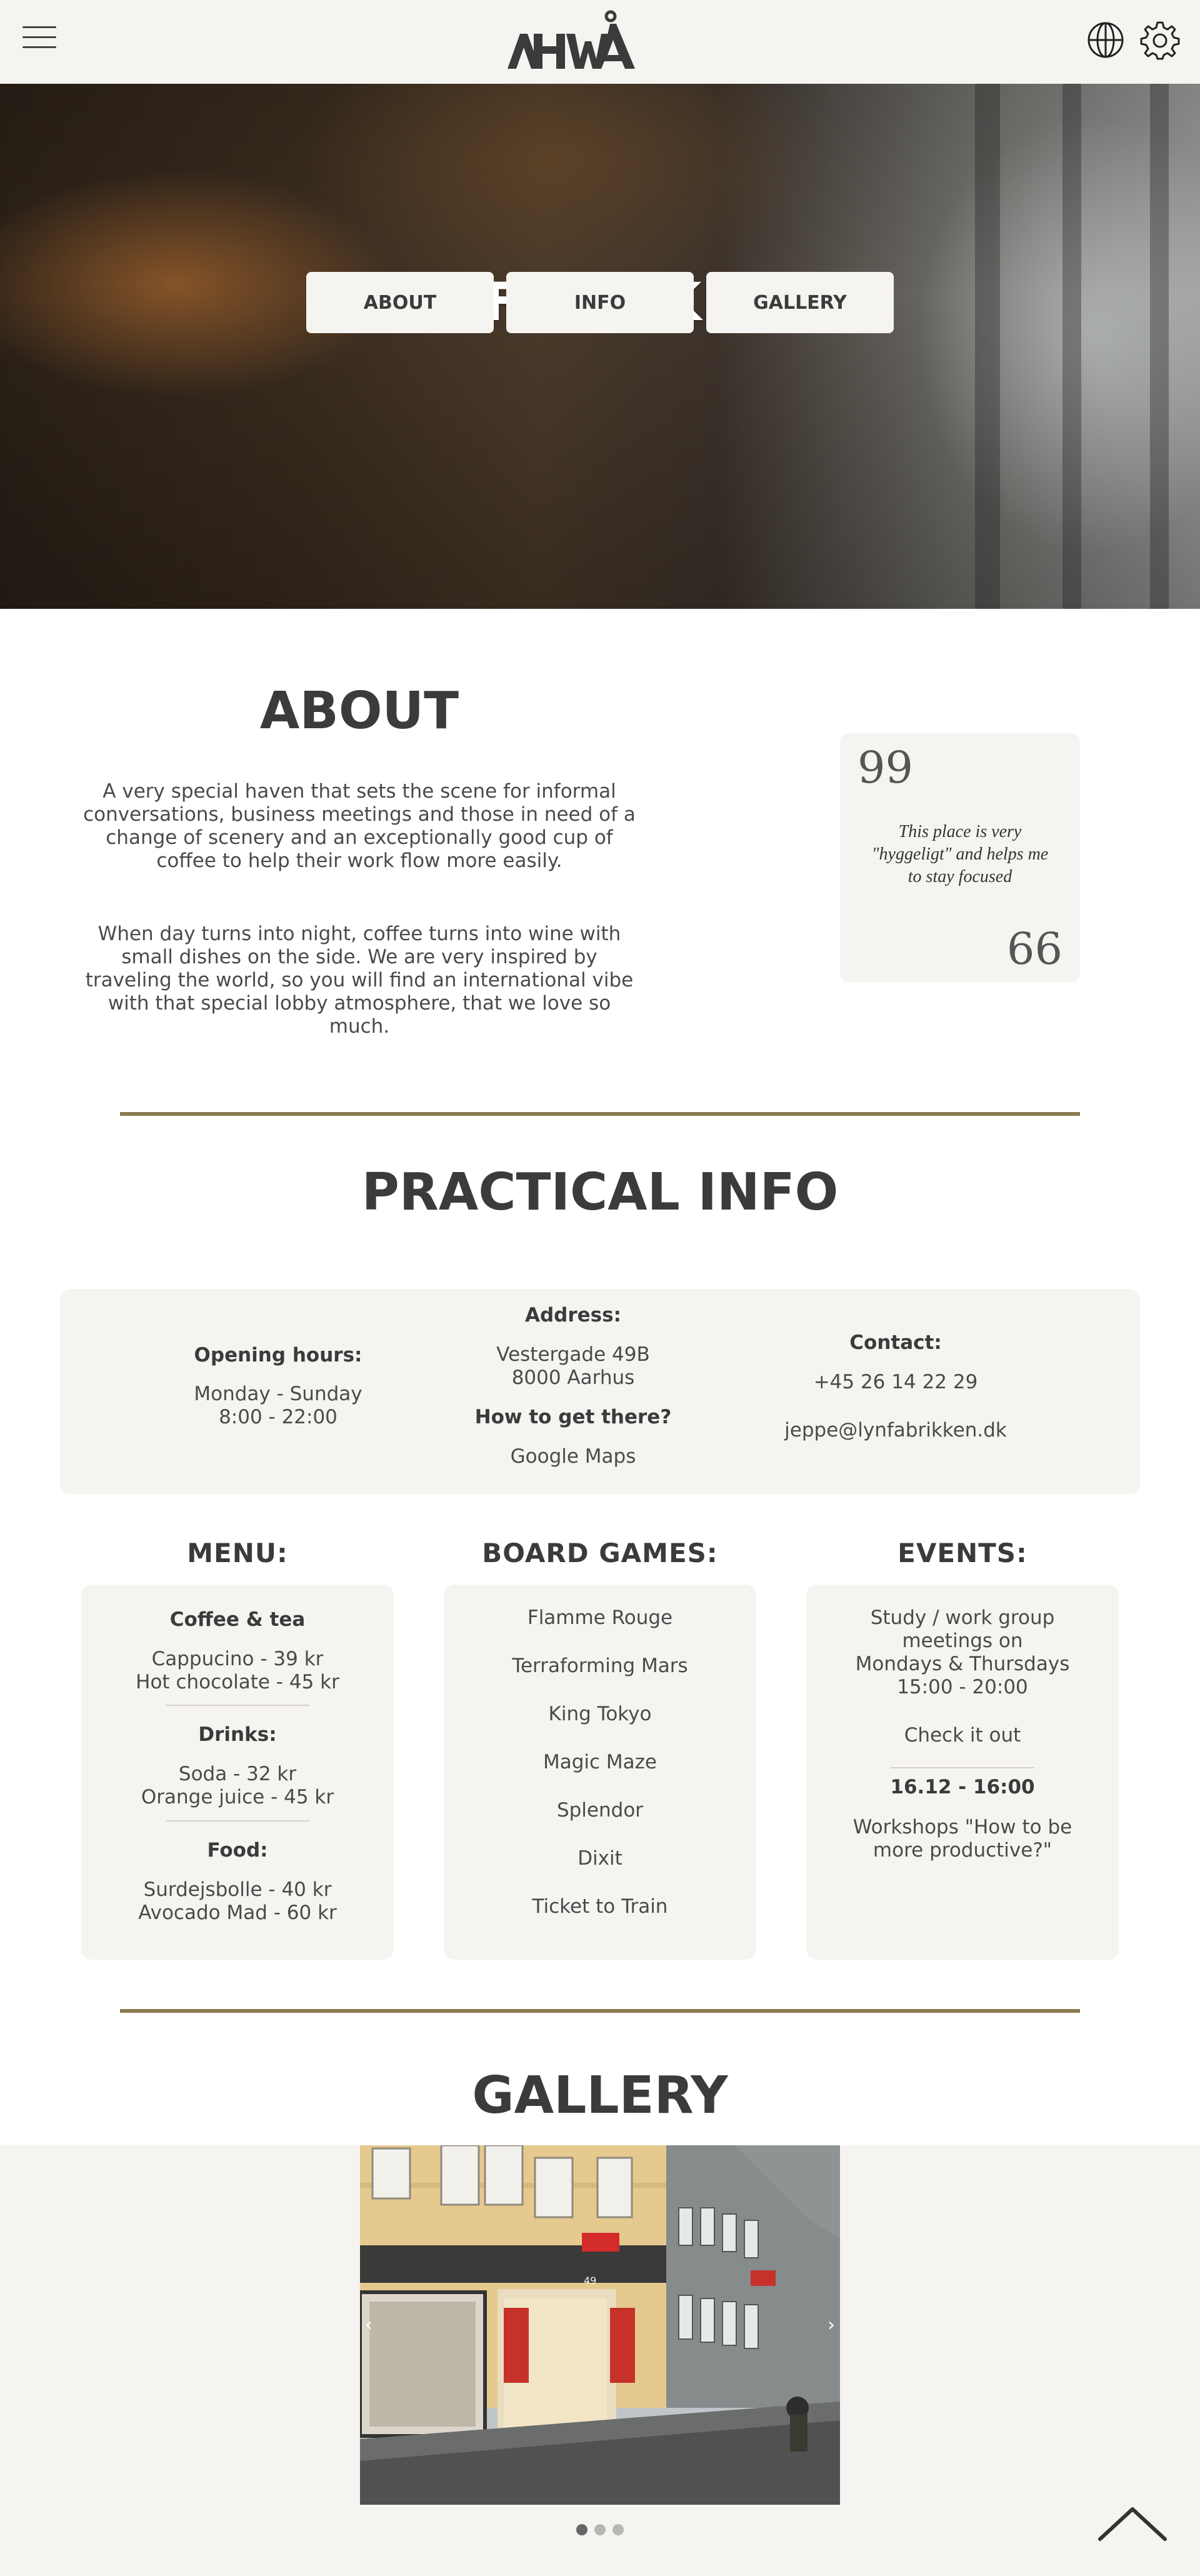  What do you see at coordinates (962, 1787) in the screenshot?
I see `event-date: 16.12 - 16:00` at bounding box center [962, 1787].